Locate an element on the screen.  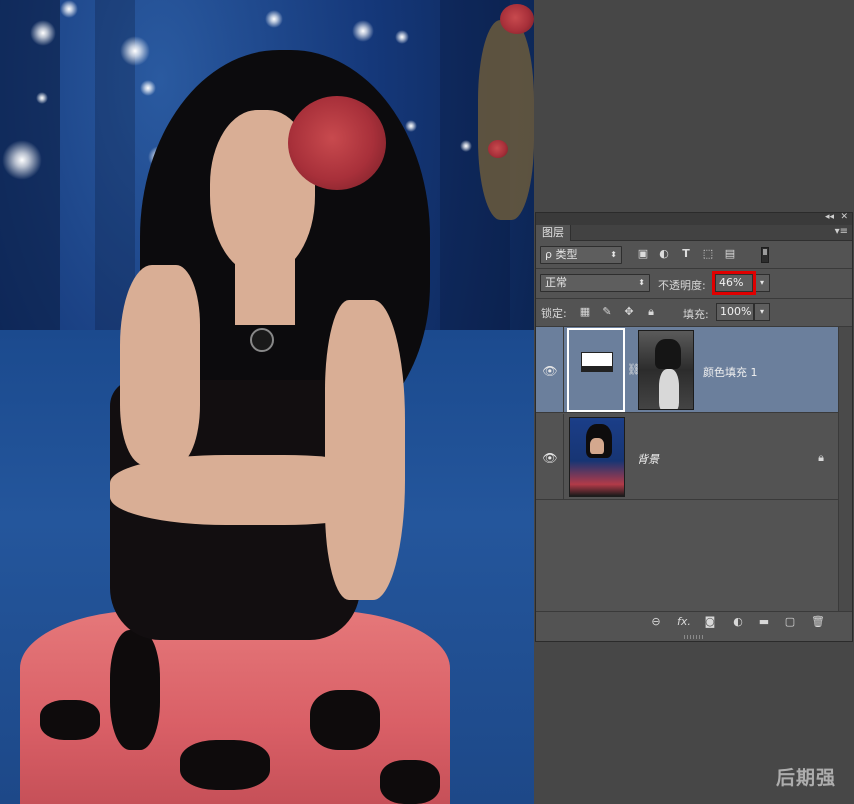
layer-filter-row: ρ 类型 ⬍ ▣ ◐ T ⬚ ▤ is located at coordinates (694, 255).